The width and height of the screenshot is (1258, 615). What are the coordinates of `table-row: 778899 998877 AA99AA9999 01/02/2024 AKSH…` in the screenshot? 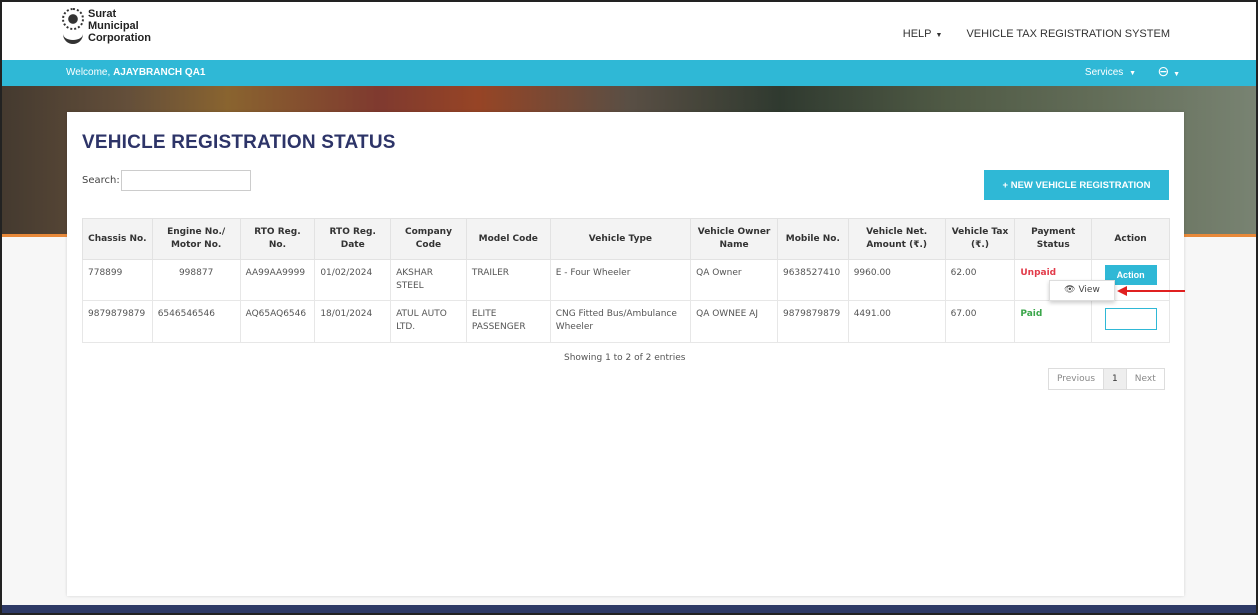 It's located at (626, 280).